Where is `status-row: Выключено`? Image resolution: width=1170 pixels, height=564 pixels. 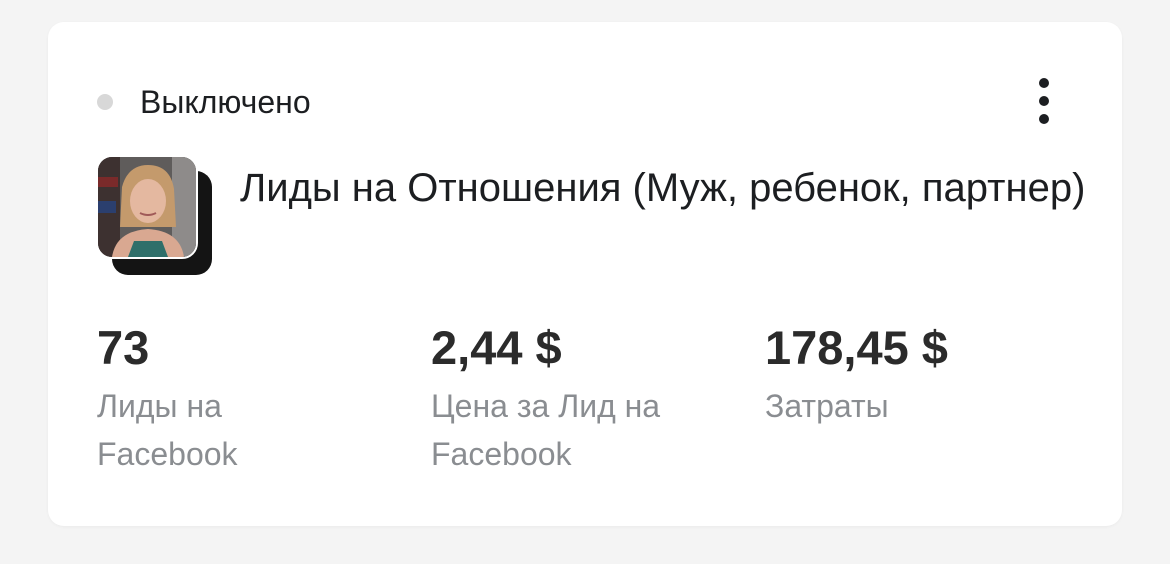 status-row: Выключено is located at coordinates (204, 102).